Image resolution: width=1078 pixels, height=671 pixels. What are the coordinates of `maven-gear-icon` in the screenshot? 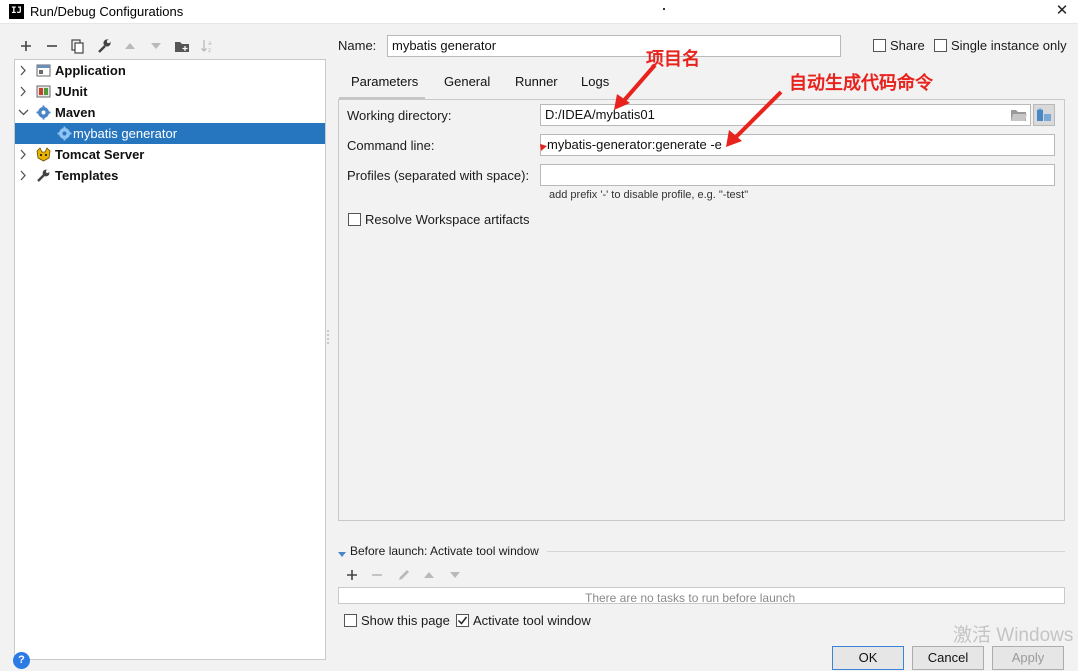 It's located at (43, 112).